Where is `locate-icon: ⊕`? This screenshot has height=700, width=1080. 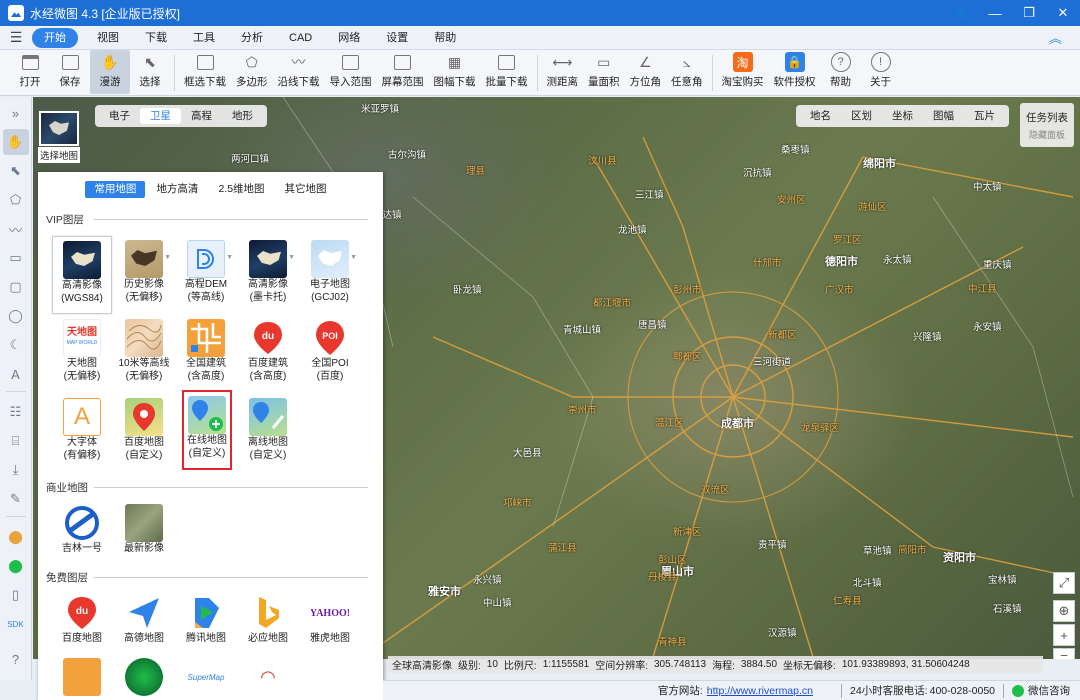
locate-icon: ⊕ is located at coordinates (1064, 611).